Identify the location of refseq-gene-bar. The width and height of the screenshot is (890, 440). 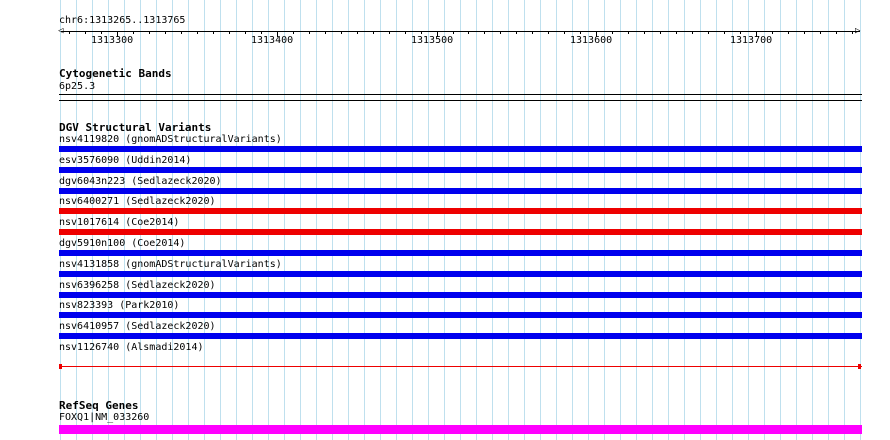
(460, 429).